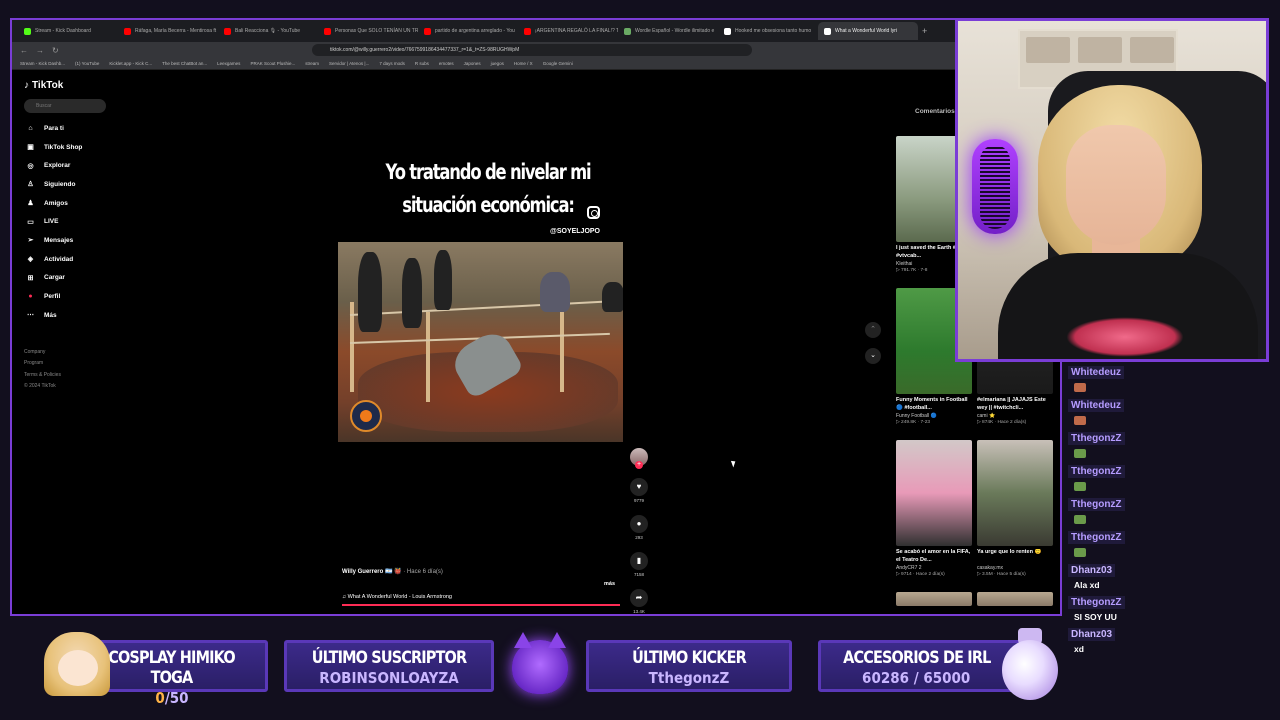 The width and height of the screenshot is (1280, 720). Describe the element at coordinates (523, 63) in the screenshot. I see `bookmark-item: Home / X` at that location.